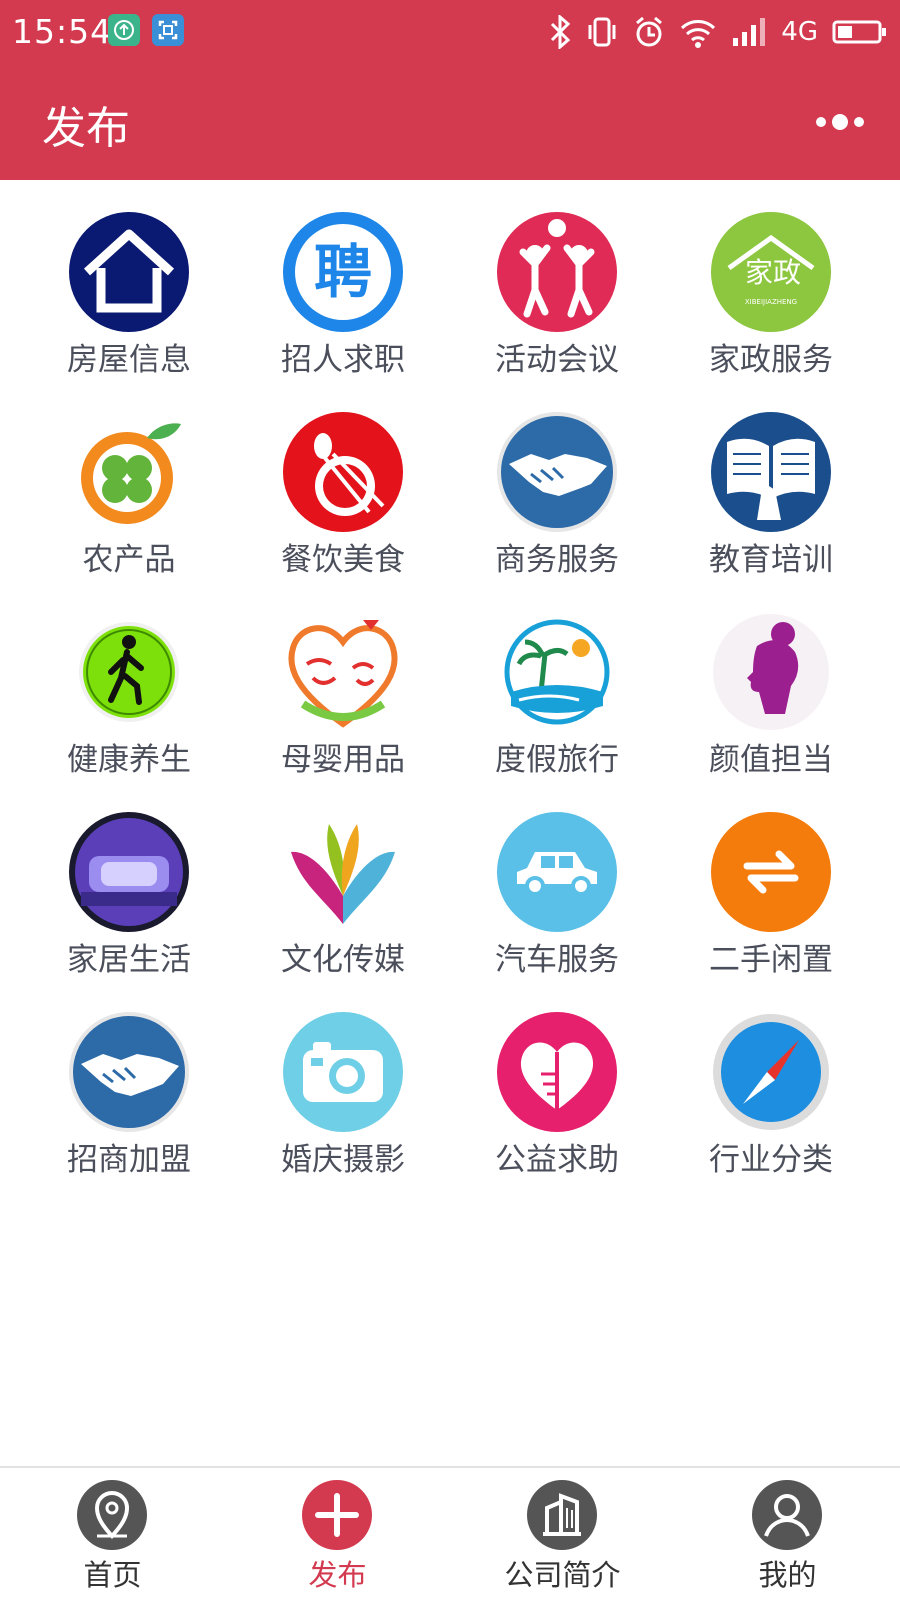 This screenshot has height=1602, width=900. Describe the element at coordinates (771, 560) in the screenshot. I see `category-label: 教育培训` at that location.